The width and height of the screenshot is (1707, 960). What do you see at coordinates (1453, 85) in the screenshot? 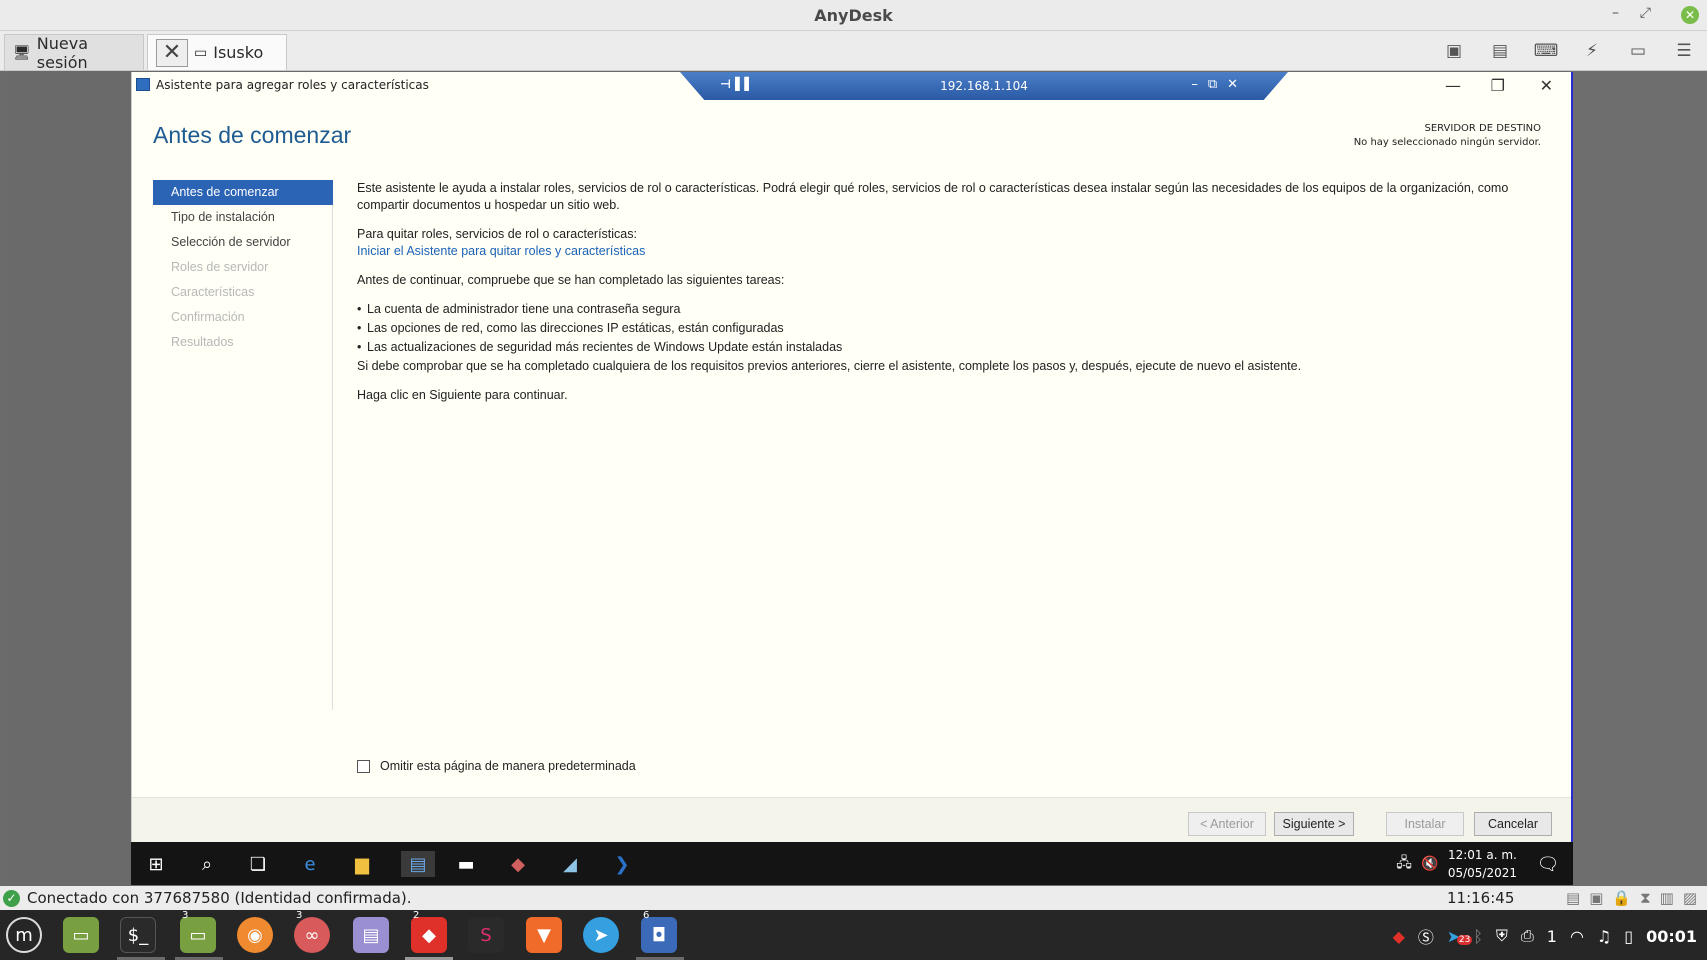
I see `wizard-minimize-icon: —` at bounding box center [1453, 85].